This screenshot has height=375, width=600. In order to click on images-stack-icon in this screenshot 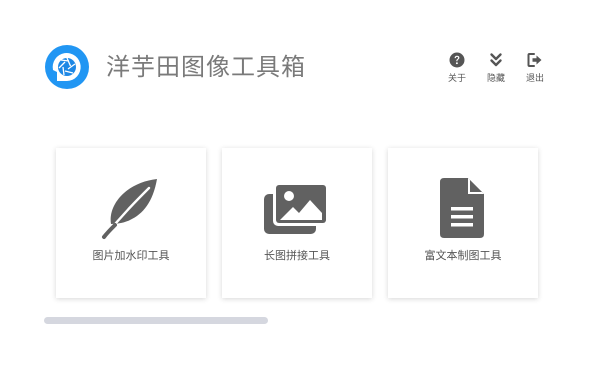, I will do `click(296, 208)`.